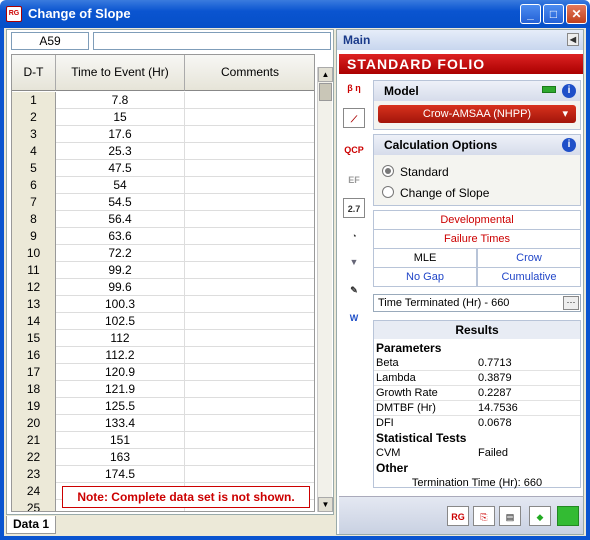 Image resolution: width=590 pixels, height=540 pixels. Describe the element at coordinates (34, 338) in the screenshot. I see `row-number: 15` at that location.